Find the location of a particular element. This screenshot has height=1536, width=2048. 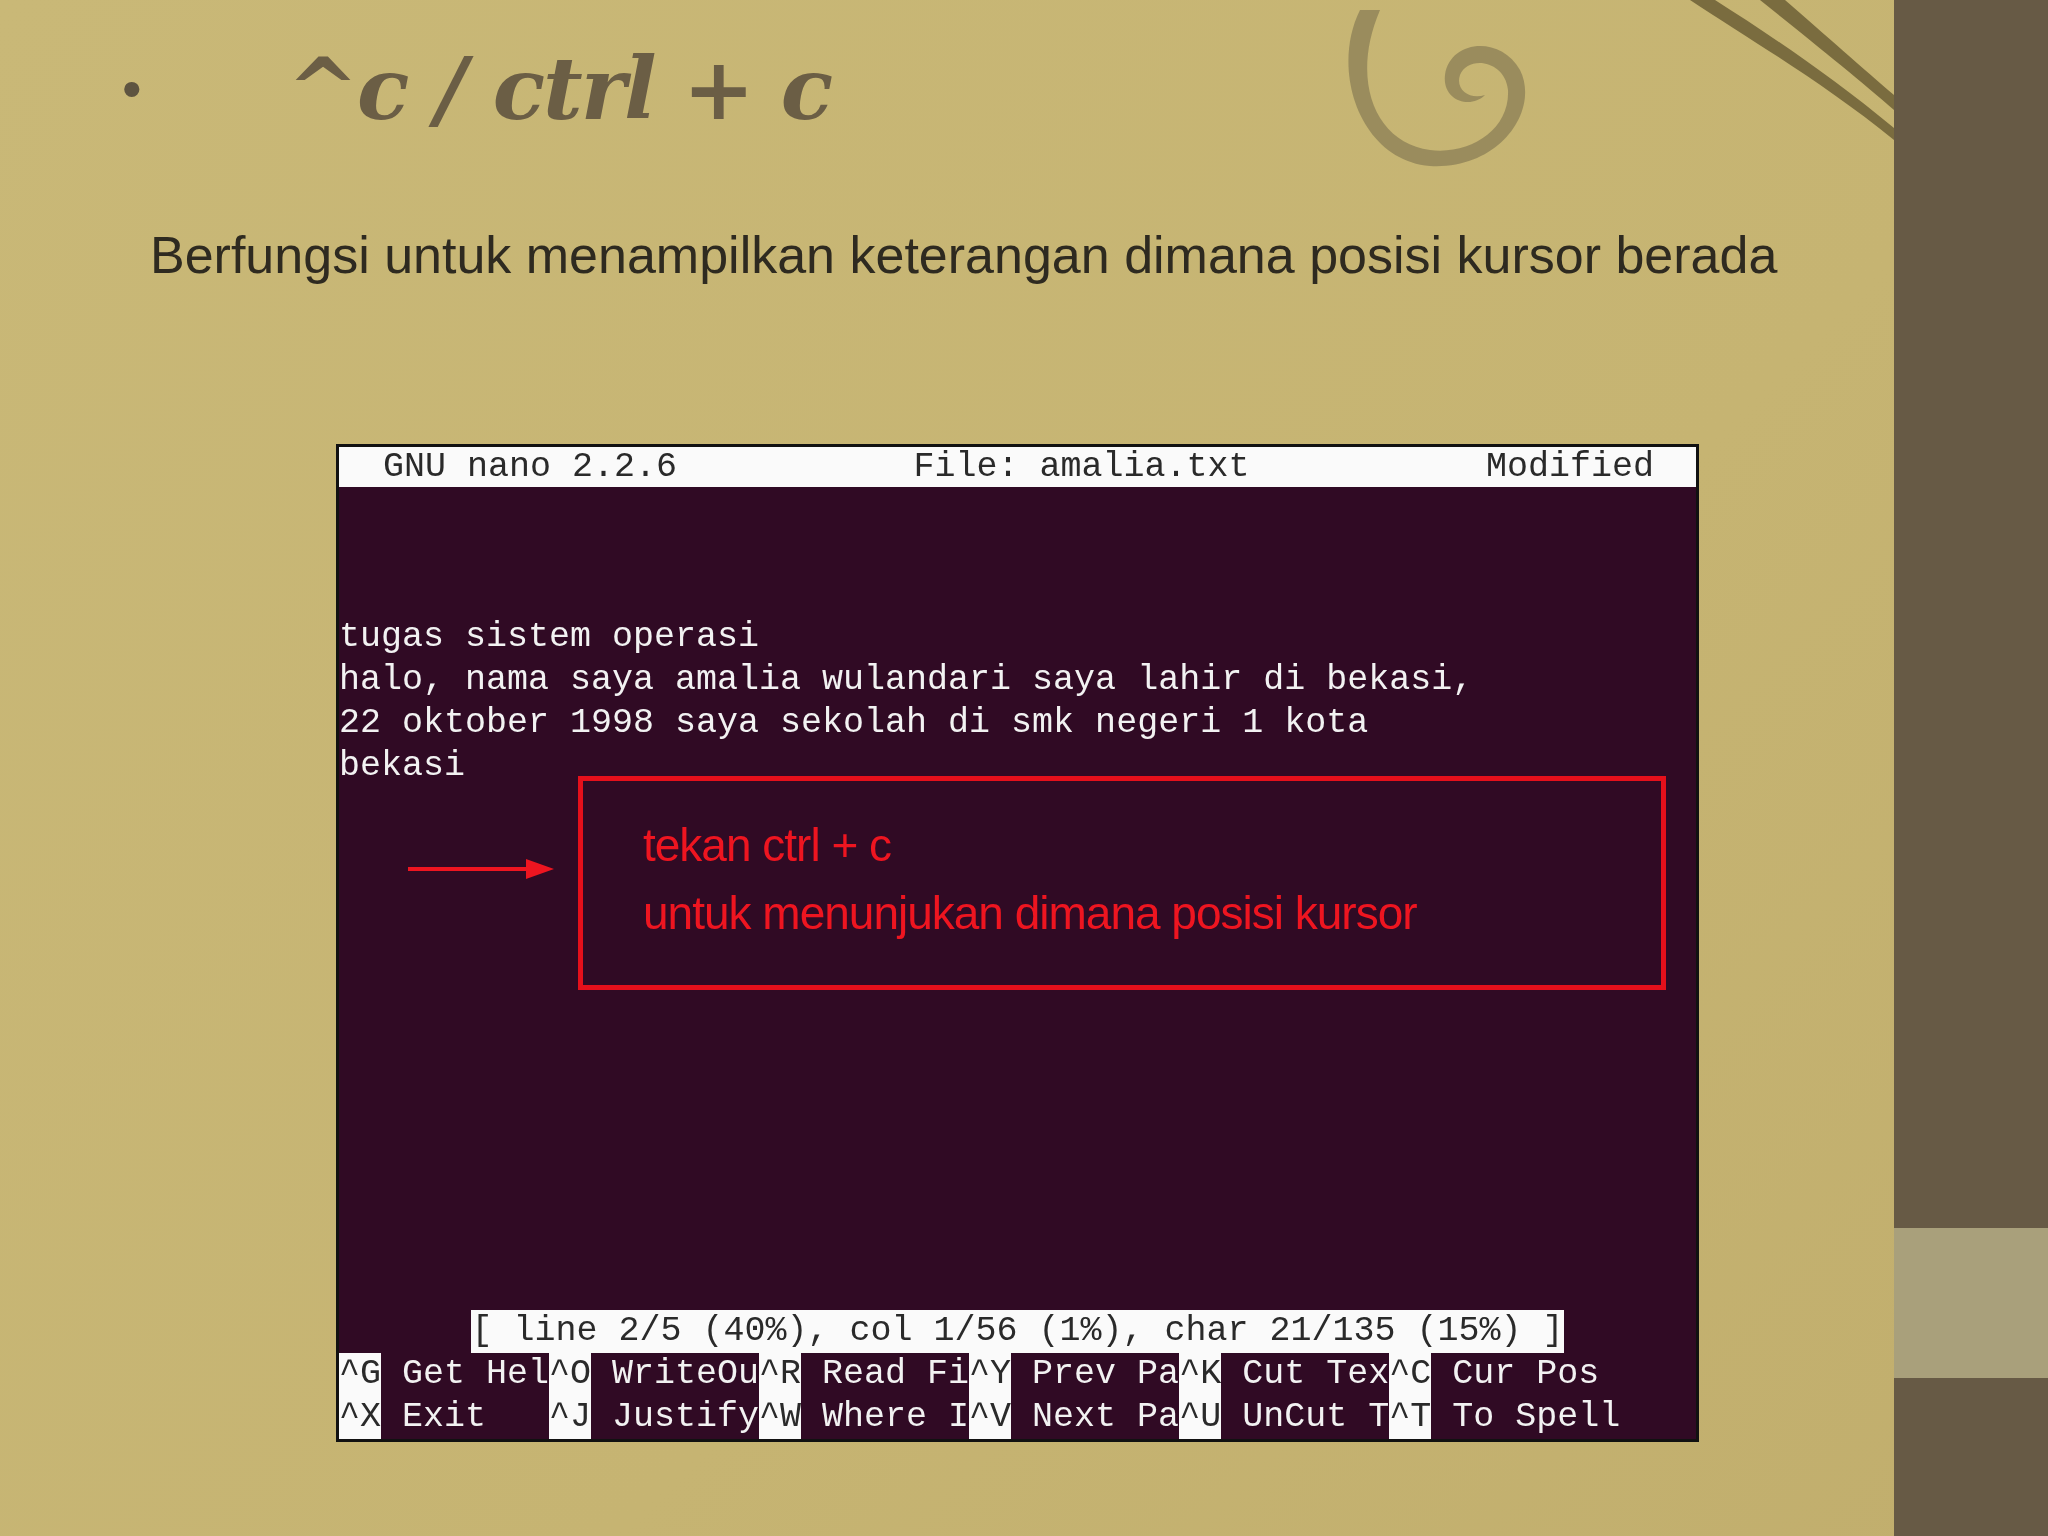

arrow-icon is located at coordinates (481, 869).